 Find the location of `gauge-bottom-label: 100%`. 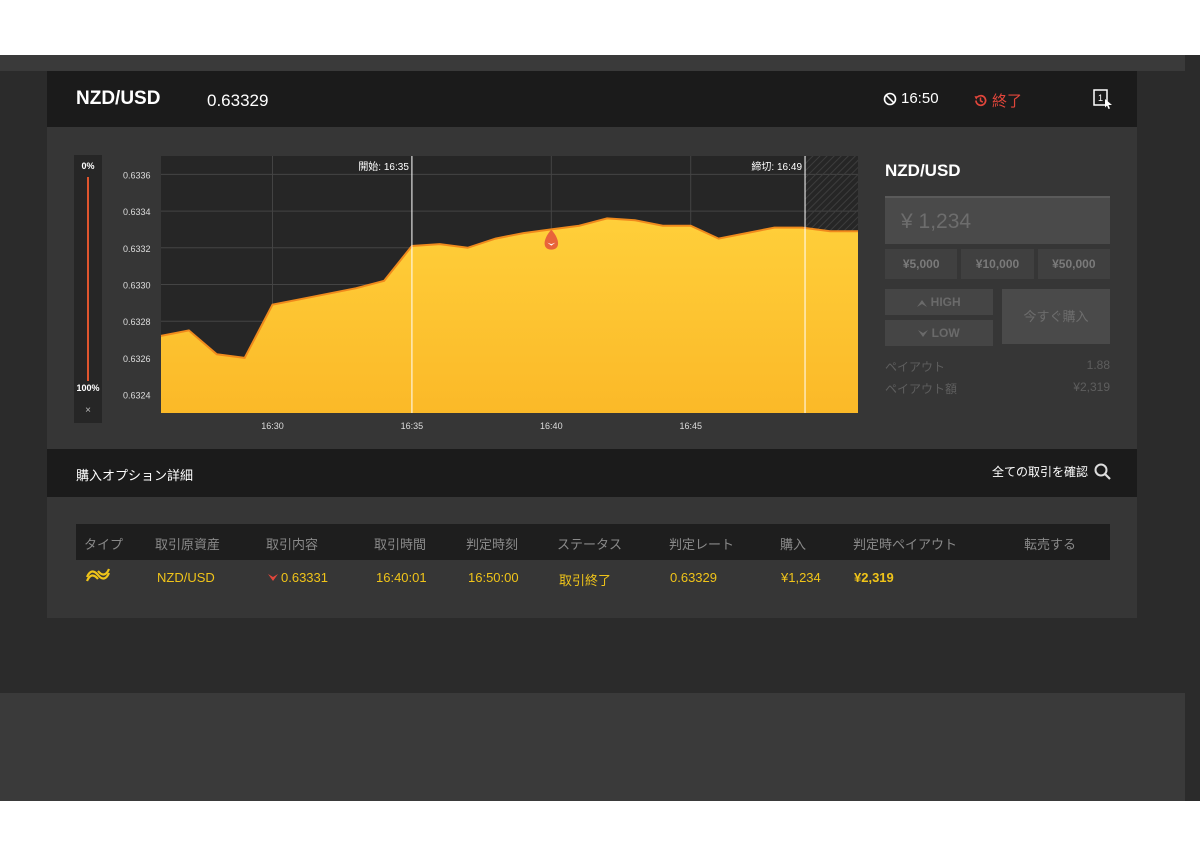

gauge-bottom-label: 100% is located at coordinates (88, 388).